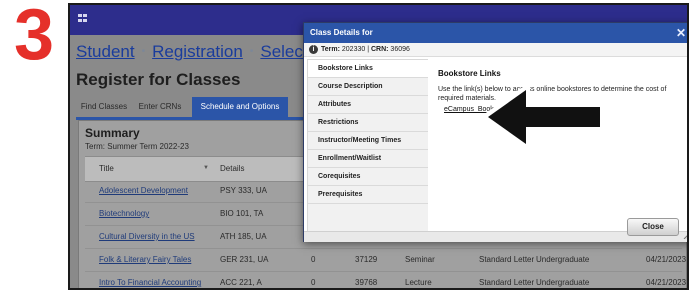  I want to click on sort-arrow-icon: ▼, so click(206, 168).